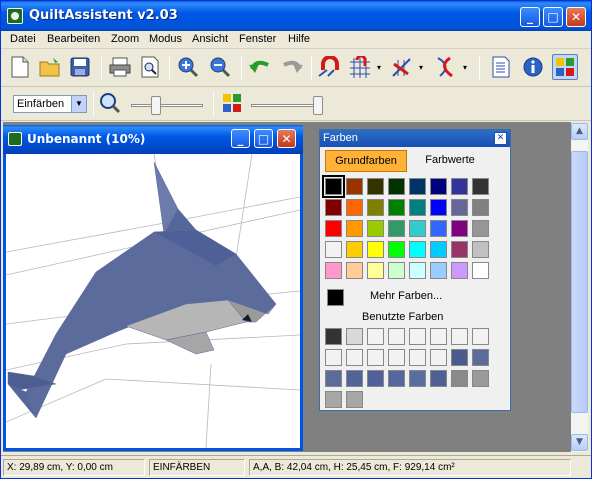  What do you see at coordinates (360, 67) in the screenshot?
I see `grid-snap-icon` at bounding box center [360, 67].